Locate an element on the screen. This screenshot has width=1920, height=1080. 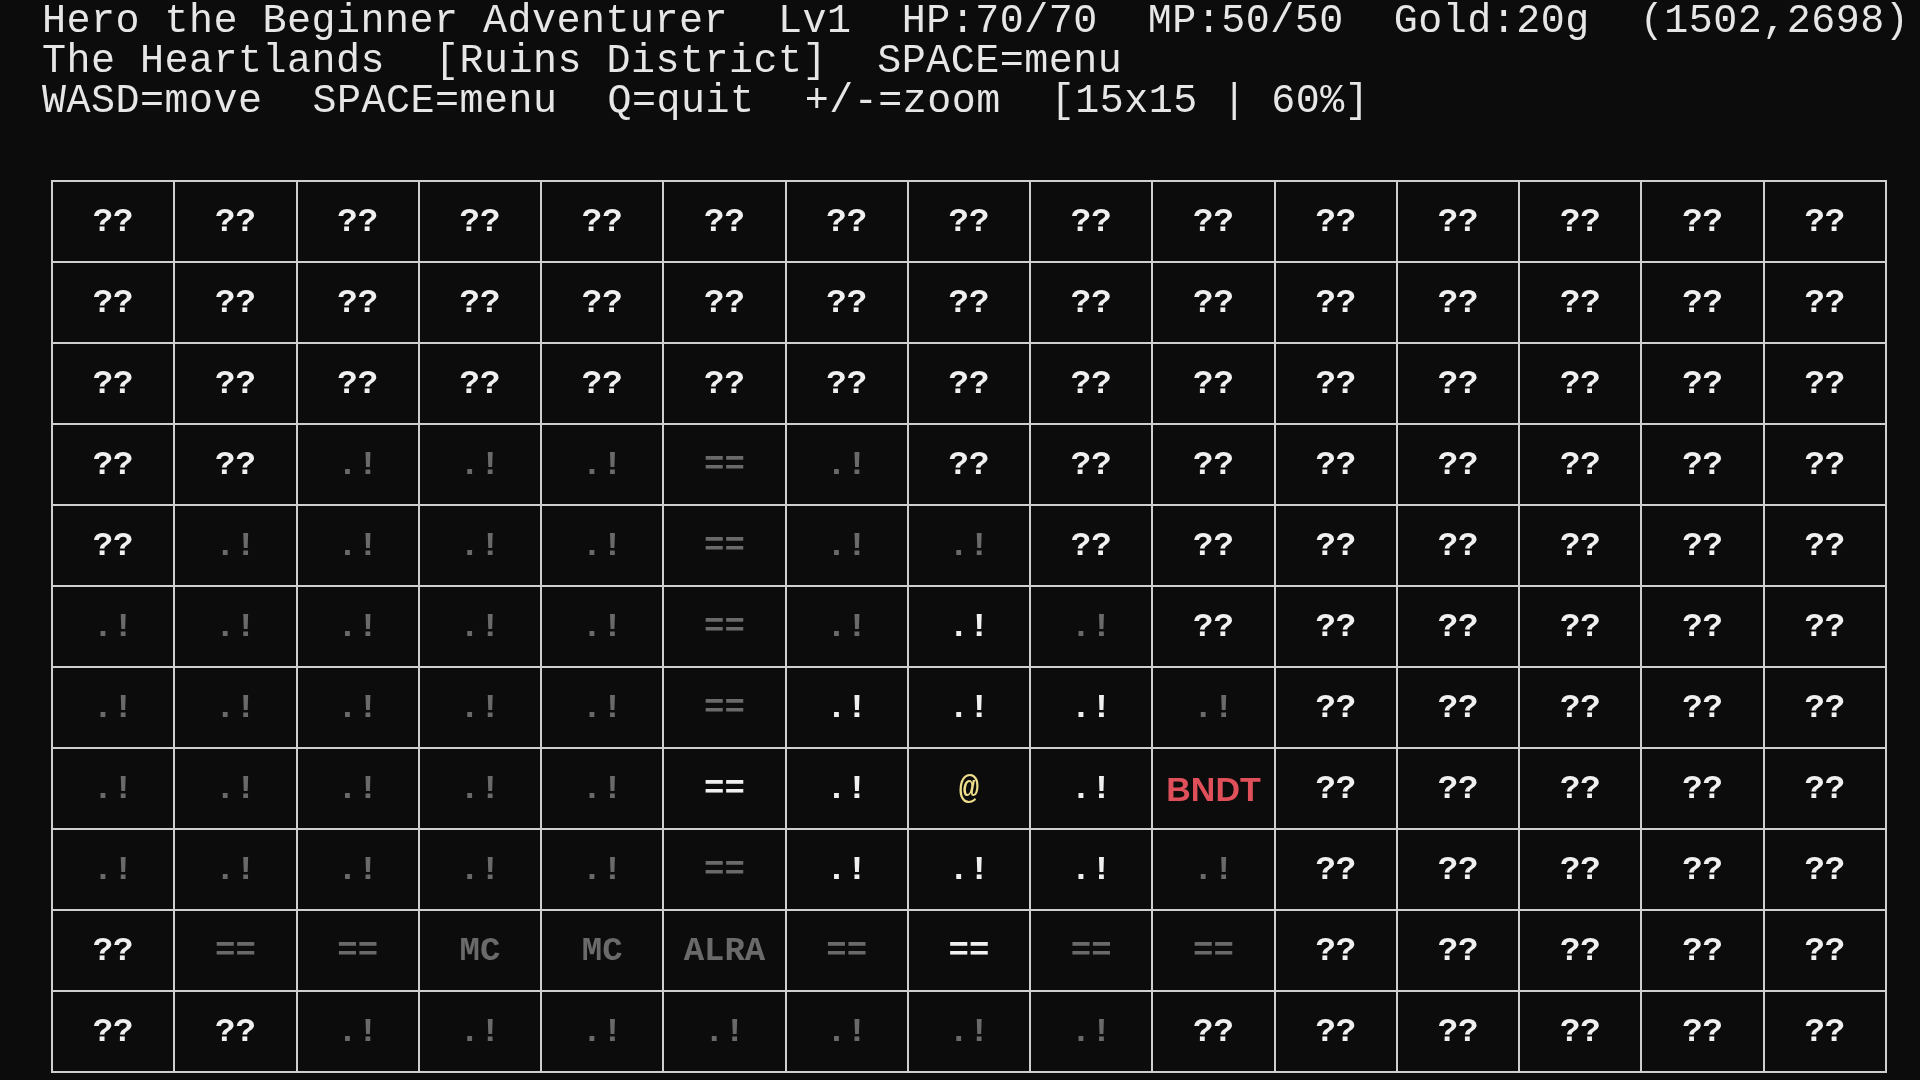
status-text: +/-=zoom is located at coordinates (902, 102).